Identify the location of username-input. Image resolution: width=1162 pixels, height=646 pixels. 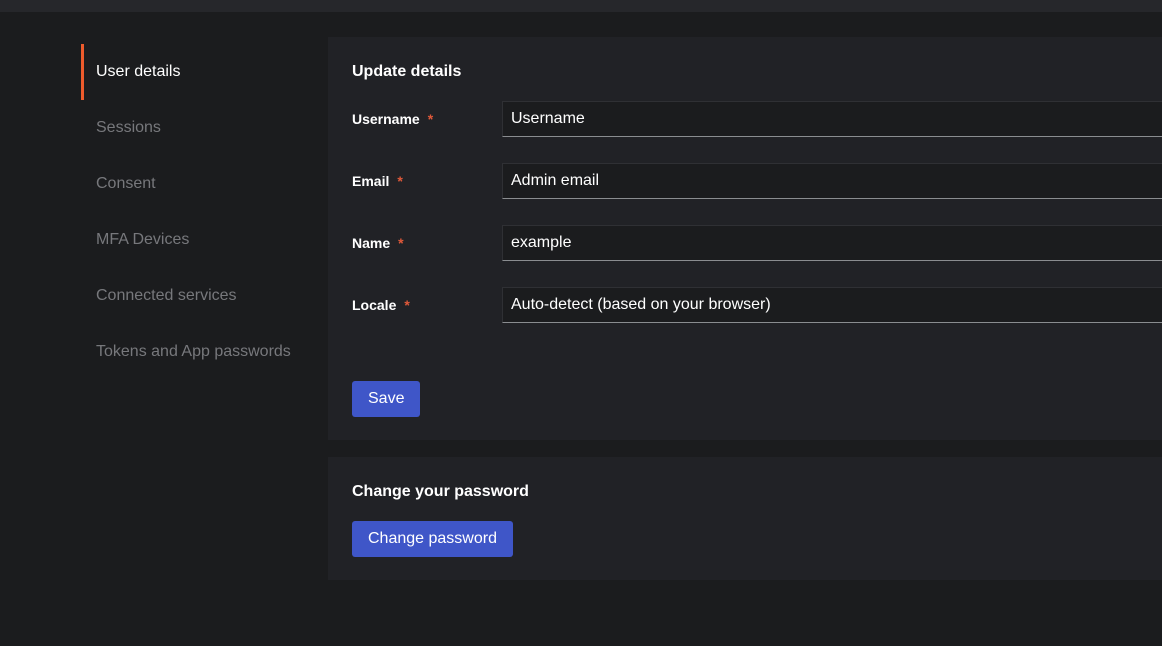
(832, 119).